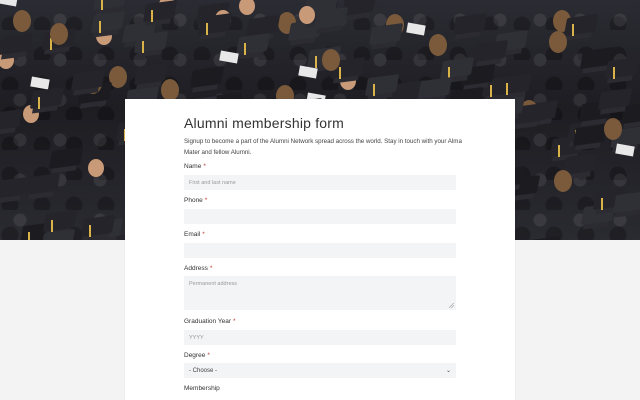  I want to click on address-input, so click(320, 293).